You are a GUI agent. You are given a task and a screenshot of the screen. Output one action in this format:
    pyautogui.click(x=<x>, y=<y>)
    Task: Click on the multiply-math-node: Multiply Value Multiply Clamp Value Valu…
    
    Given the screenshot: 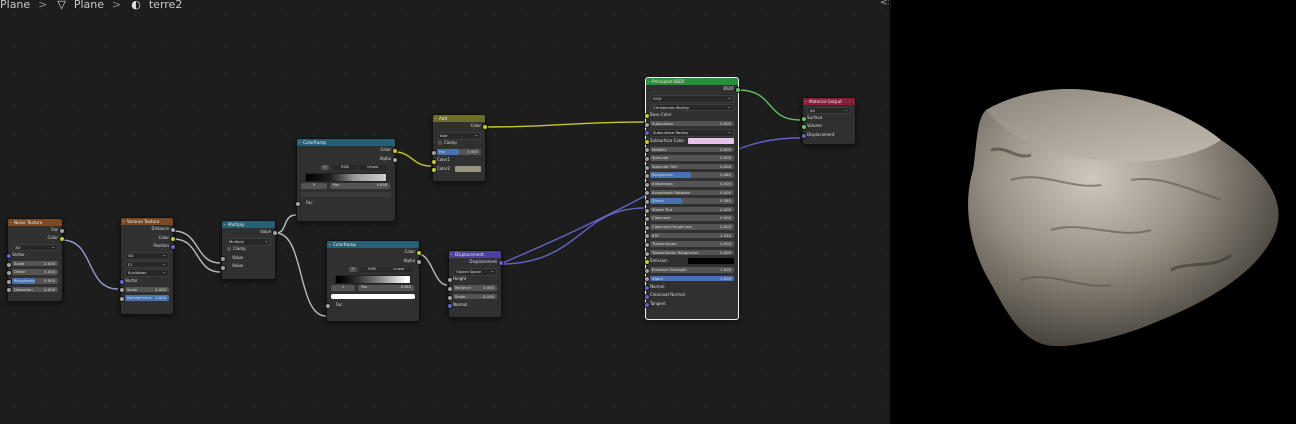 What is the action you would take?
    pyautogui.click(x=248, y=250)
    